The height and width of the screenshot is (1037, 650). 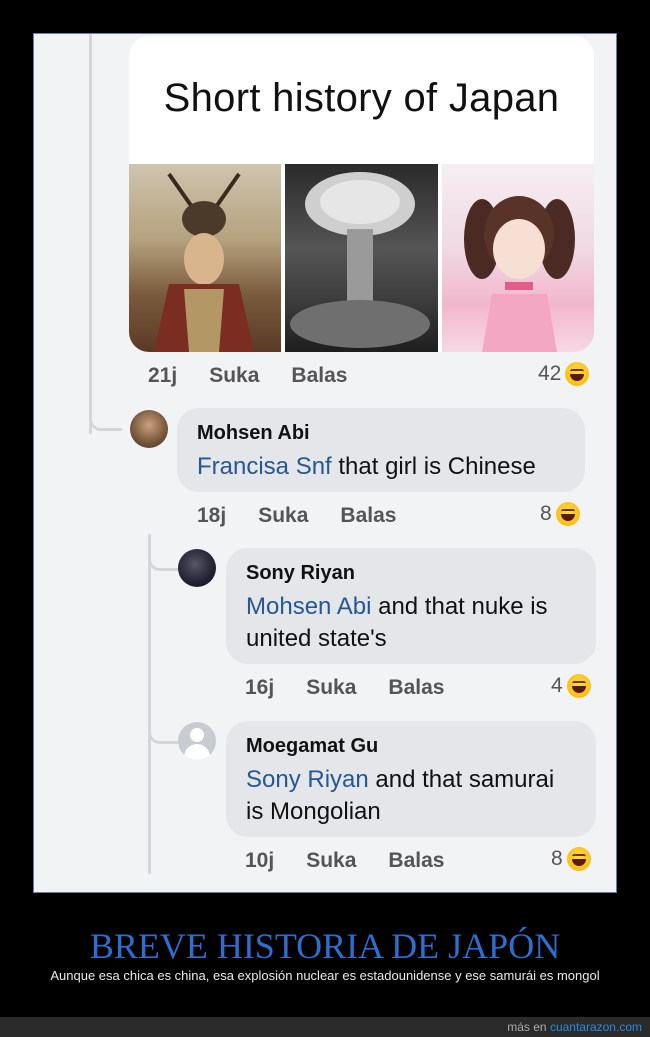 I want to click on post-image-panels, so click(x=361, y=258).